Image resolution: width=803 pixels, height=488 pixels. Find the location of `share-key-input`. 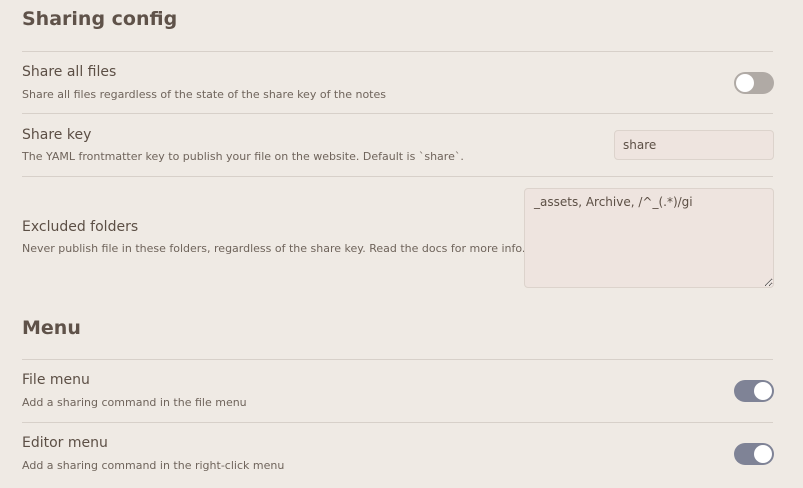

share-key-input is located at coordinates (694, 145).